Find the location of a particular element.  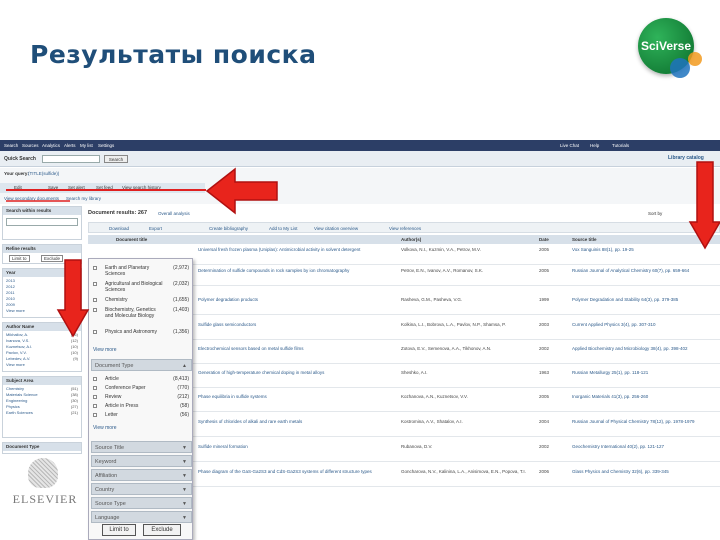

limit-to-button: Limit to is located at coordinates (119, 530).